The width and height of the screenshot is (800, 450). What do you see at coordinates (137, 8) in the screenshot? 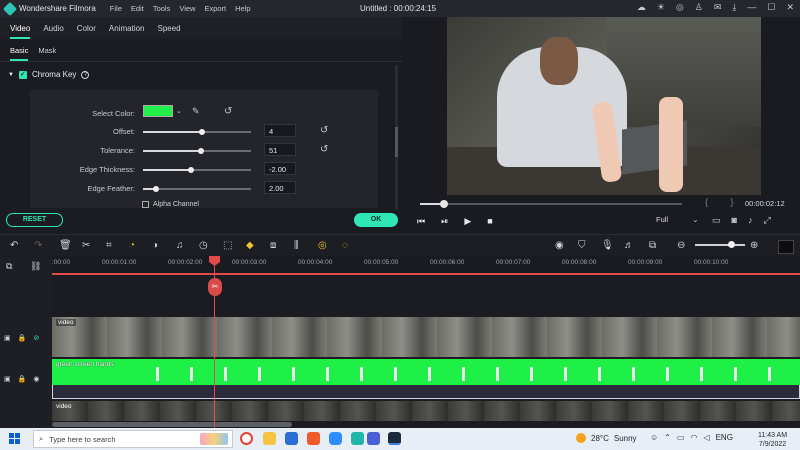
I see `menu-edit: Edit` at bounding box center [137, 8].